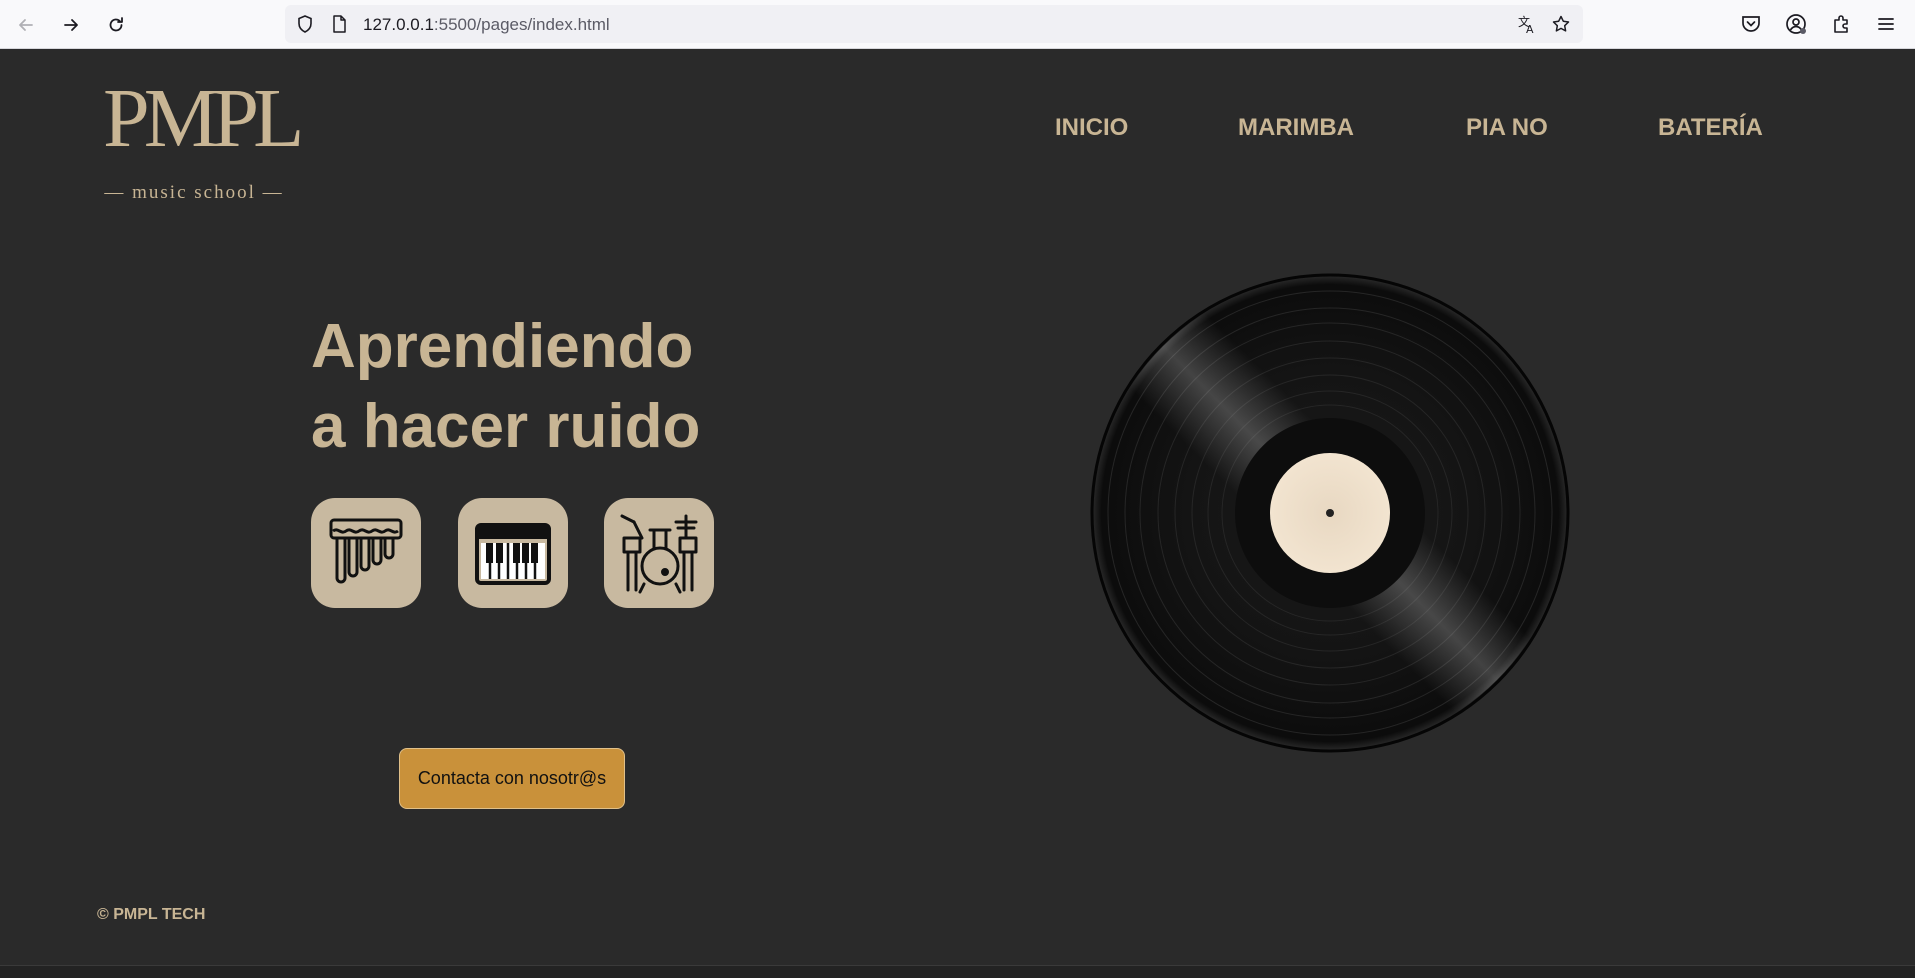 Image resolution: width=1915 pixels, height=978 pixels. I want to click on footer-copyright: © PMPL TECH, so click(151, 914).